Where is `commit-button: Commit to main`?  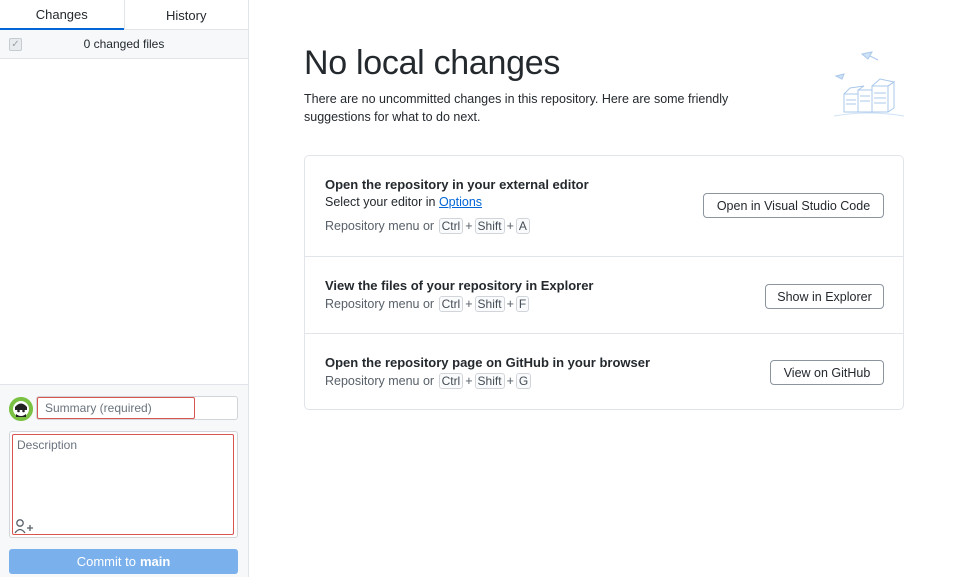 commit-button: Commit to main is located at coordinates (123, 561).